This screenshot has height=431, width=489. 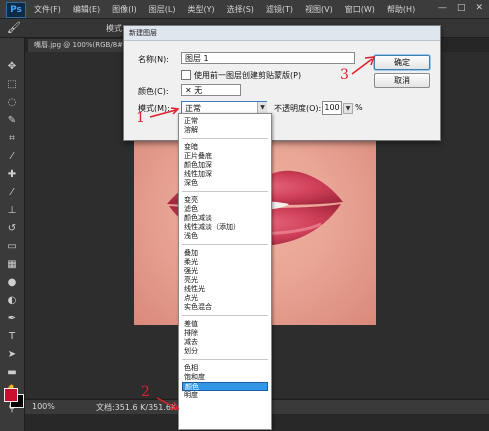 What do you see at coordinates (344, 75) in the screenshot?
I see `annotation-step-3: 3` at bounding box center [344, 75].